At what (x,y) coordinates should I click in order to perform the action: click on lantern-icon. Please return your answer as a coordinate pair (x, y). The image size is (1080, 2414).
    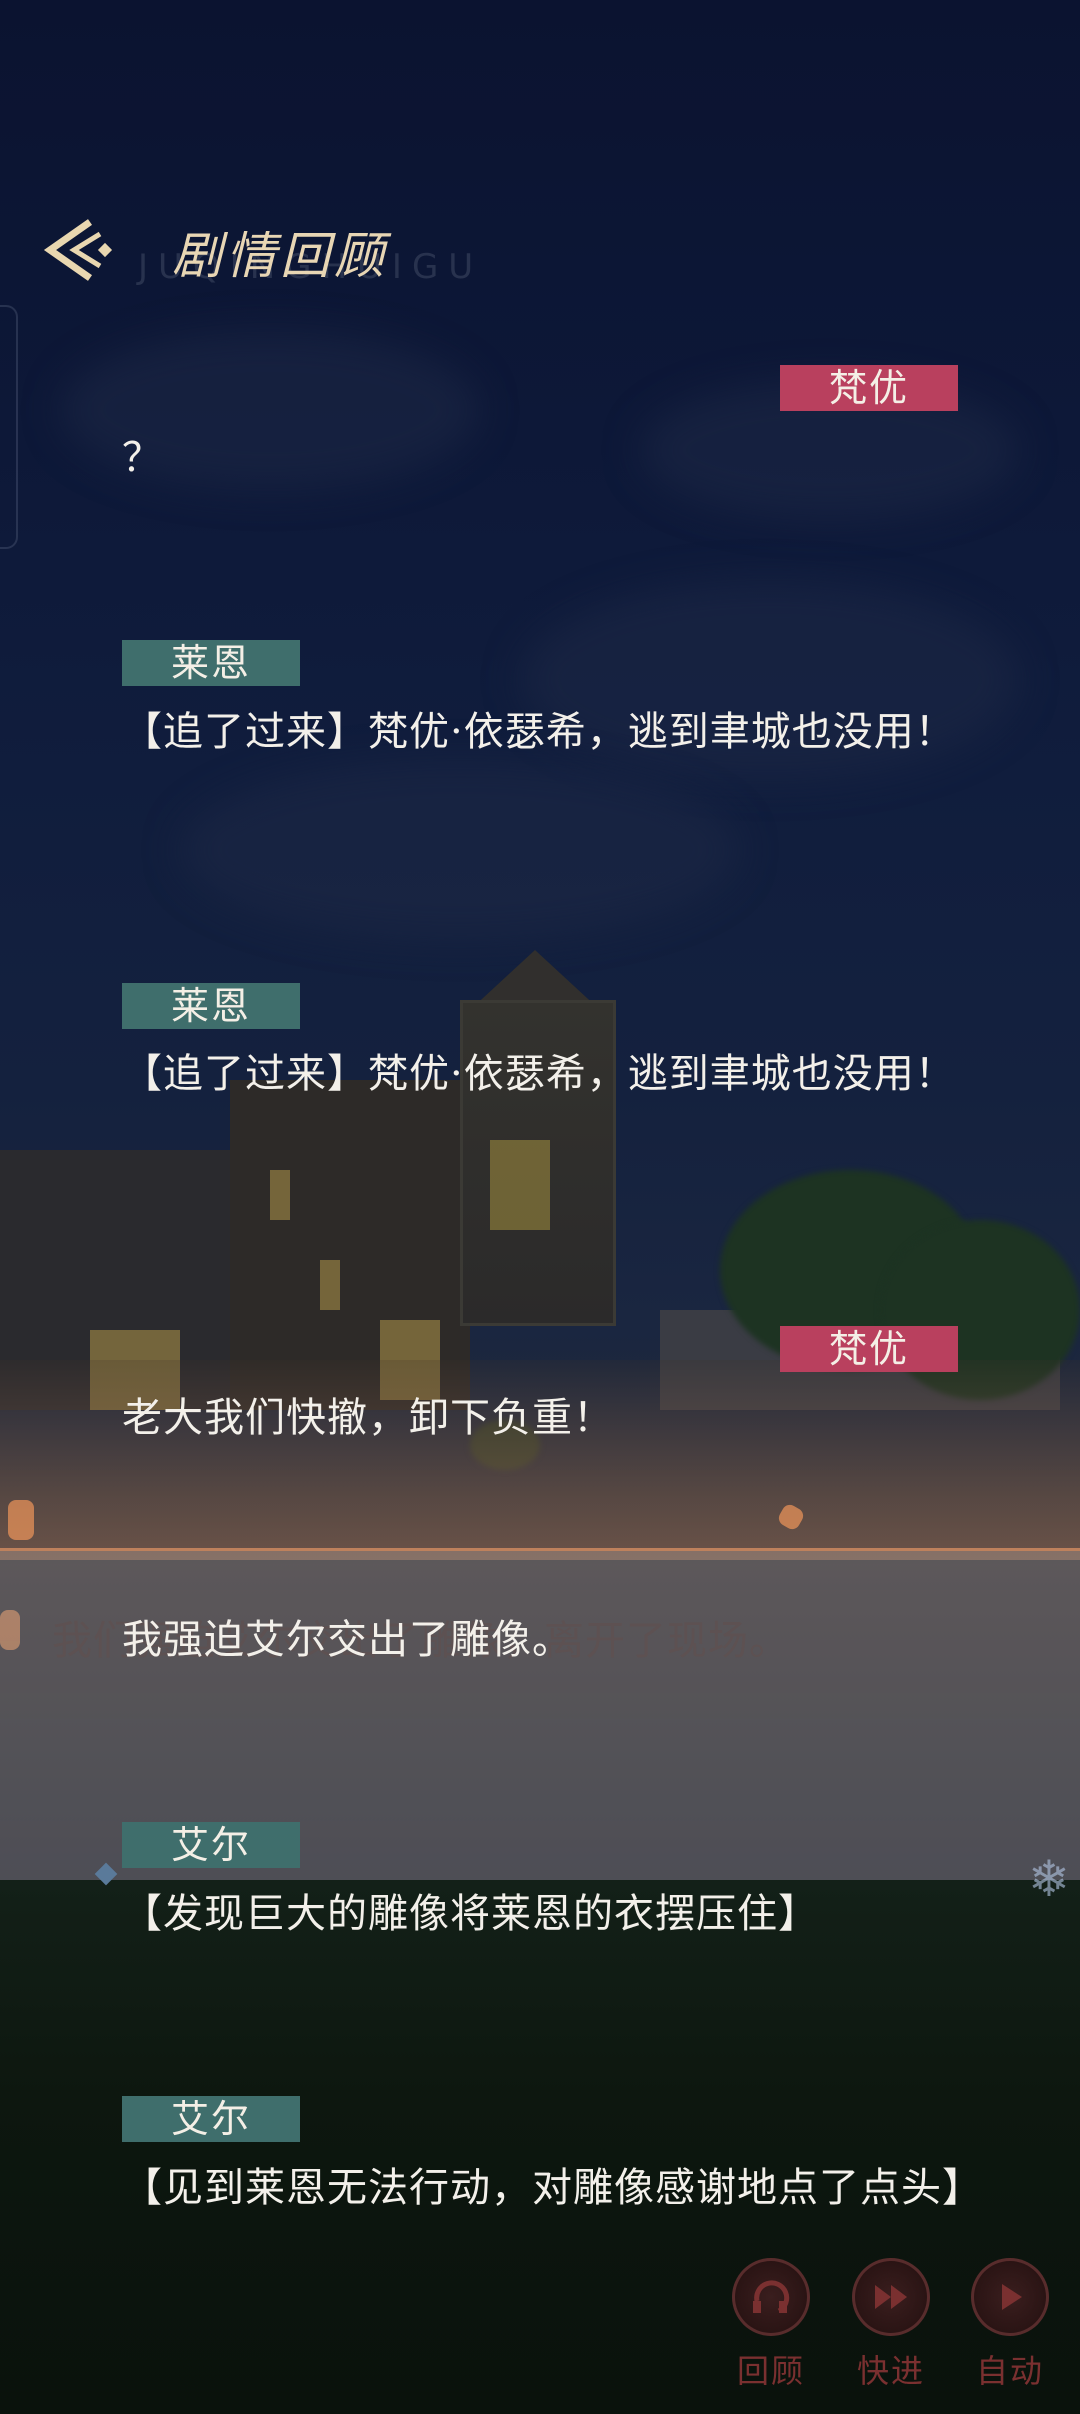
    Looking at the image, I should click on (21, 1520).